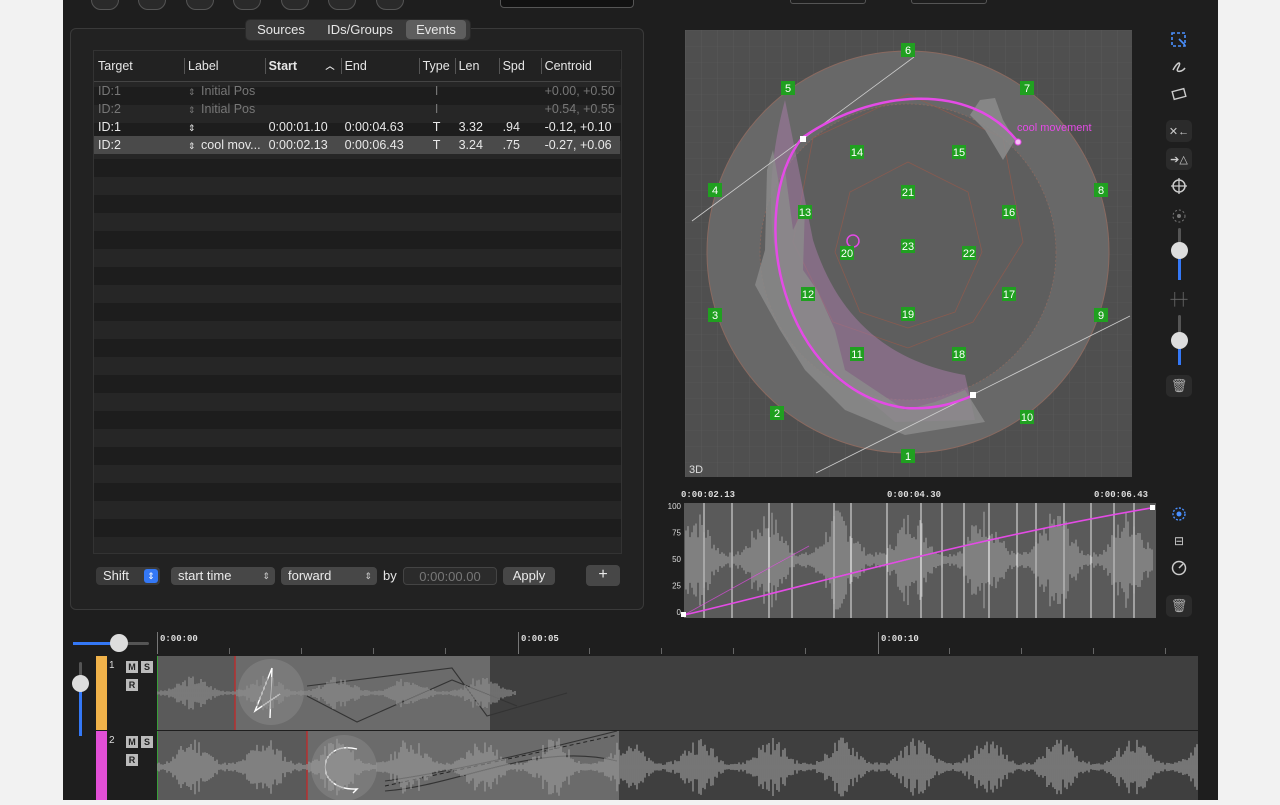 This screenshot has height=805, width=1280. What do you see at coordinates (295, 5) in the screenshot?
I see `record-icon` at bounding box center [295, 5].